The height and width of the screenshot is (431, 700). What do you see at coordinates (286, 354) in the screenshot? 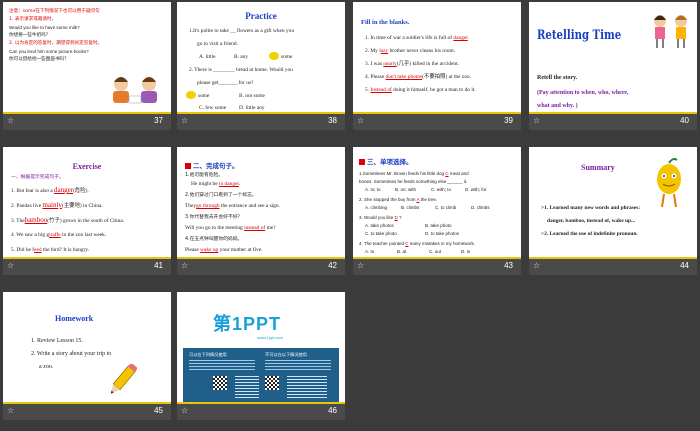
I see `panel-heading-right: 不可以在以下情况使用` at bounding box center [286, 354].